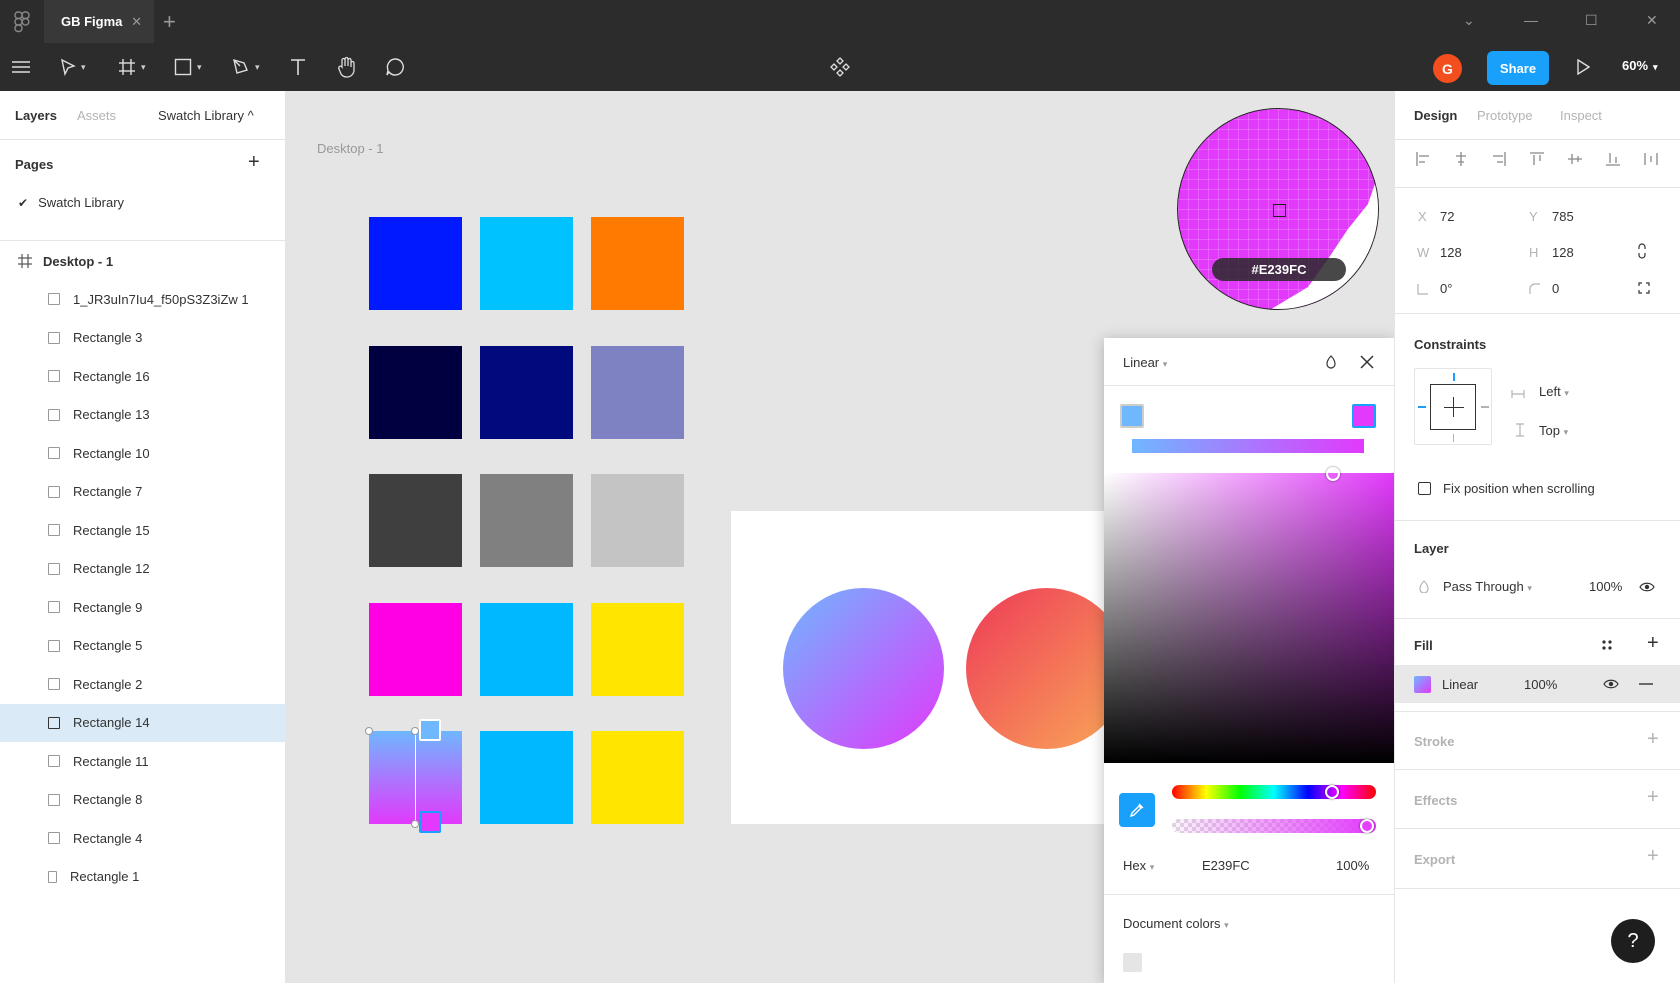 This screenshot has width=1680, height=983. I want to click on gradient-stop-end, so click(1364, 416).